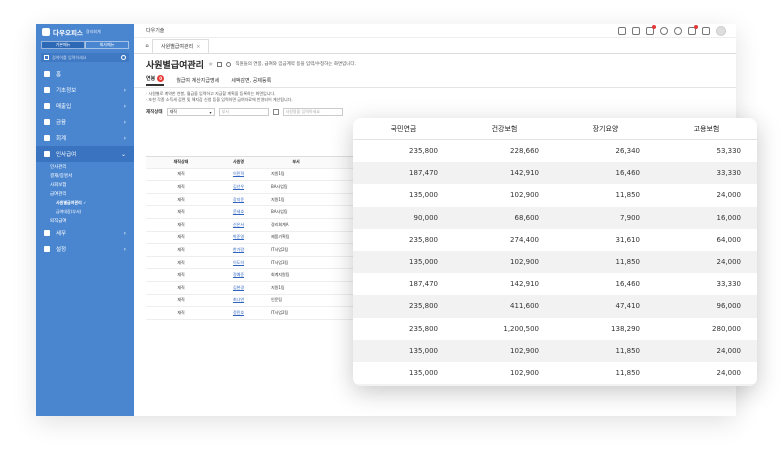 Image resolution: width=783 pixels, height=451 pixels. What do you see at coordinates (85, 211) in the screenshot?
I see `sub-payroll-ledger: 급여대장(부서)` at bounding box center [85, 211].